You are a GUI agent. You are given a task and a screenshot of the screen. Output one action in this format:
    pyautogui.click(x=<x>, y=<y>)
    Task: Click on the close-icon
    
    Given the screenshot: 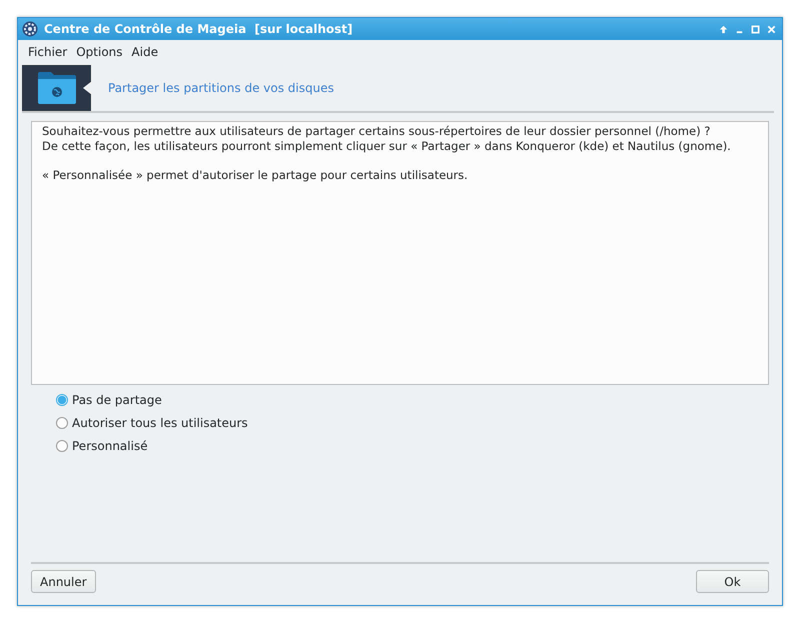 What is the action you would take?
    pyautogui.click(x=771, y=29)
    